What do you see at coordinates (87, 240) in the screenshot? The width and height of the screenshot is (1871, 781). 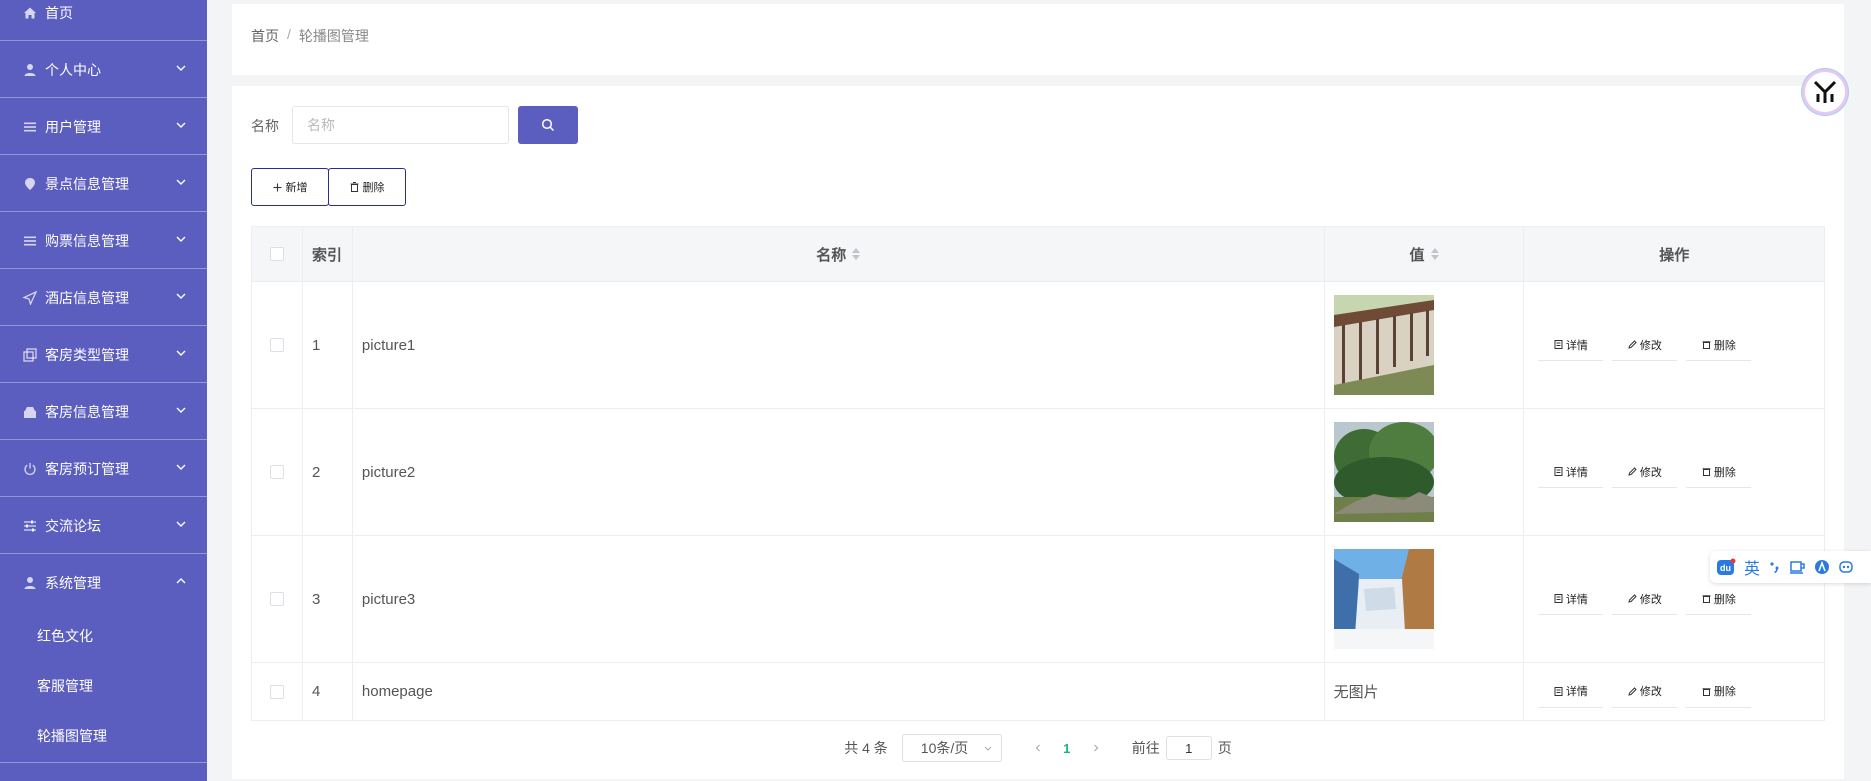 I see `sidebar-item-label: 购票信息管理` at bounding box center [87, 240].